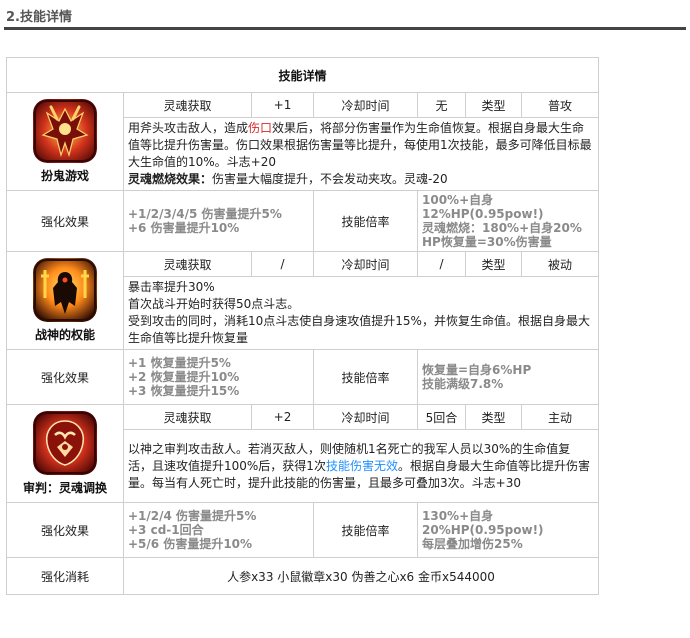  What do you see at coordinates (330, 179) in the screenshot?
I see `desc-text: 伤害量大幅度提升，不会发动夹攻。灵魂-20` at bounding box center [330, 179].